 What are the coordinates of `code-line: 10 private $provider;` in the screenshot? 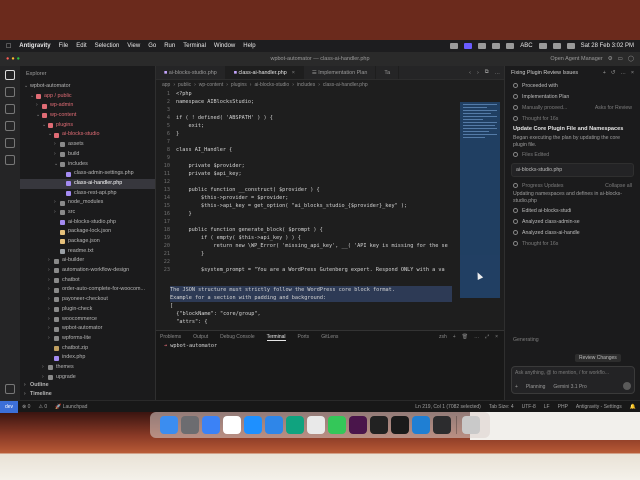 It's located at (306, 166).